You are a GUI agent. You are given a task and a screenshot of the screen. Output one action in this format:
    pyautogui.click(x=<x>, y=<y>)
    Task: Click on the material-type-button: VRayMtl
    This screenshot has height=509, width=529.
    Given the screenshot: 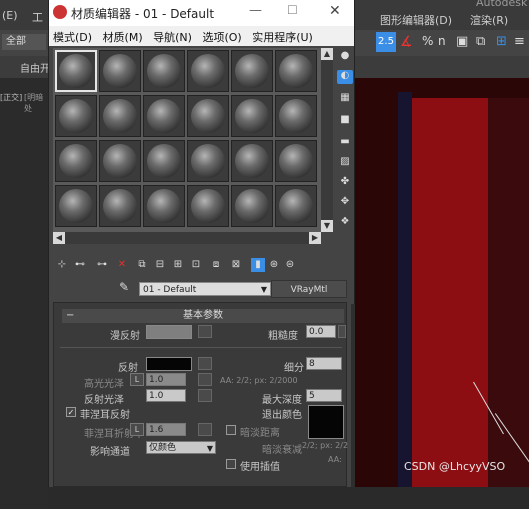 What is the action you would take?
    pyautogui.click(x=309, y=289)
    